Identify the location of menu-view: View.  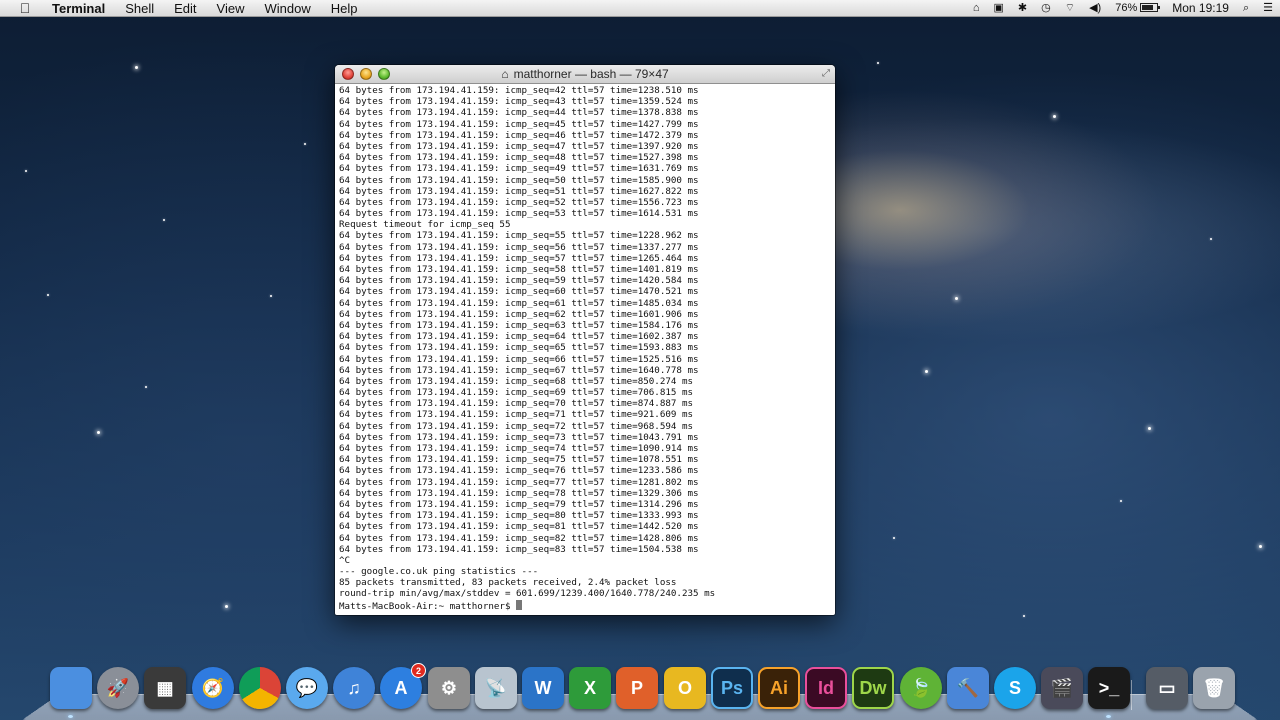
(231, 8).